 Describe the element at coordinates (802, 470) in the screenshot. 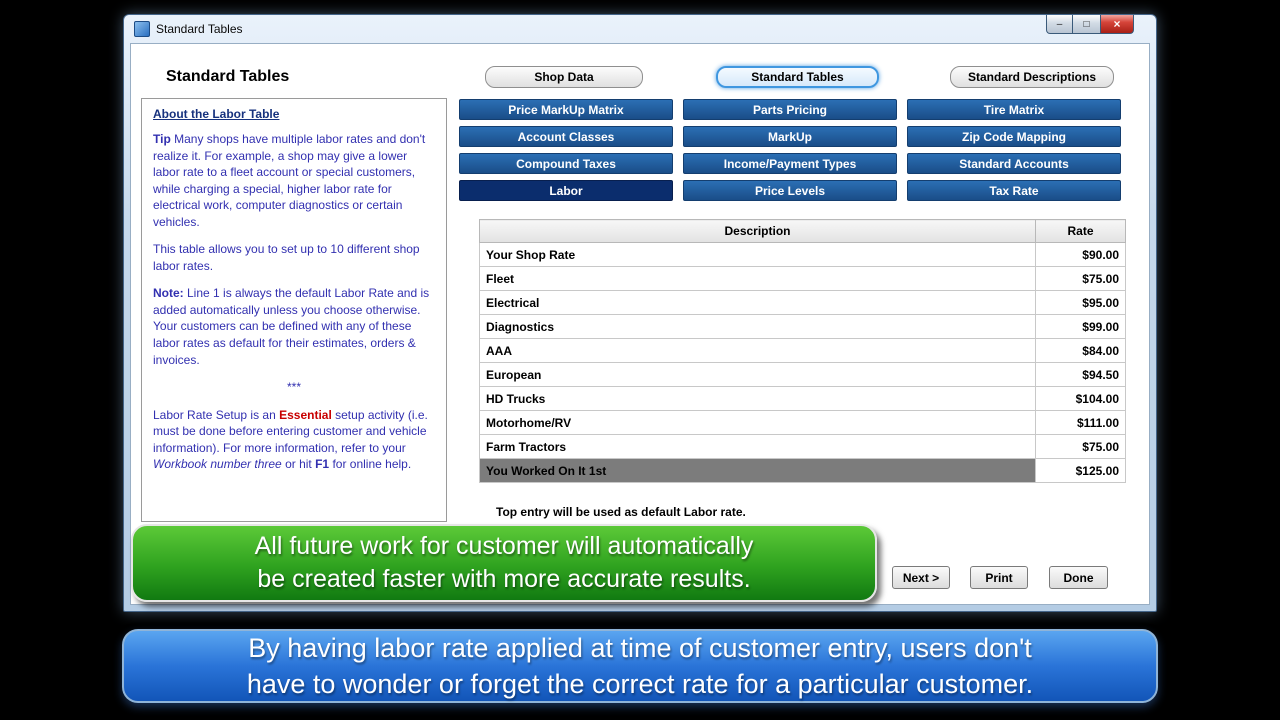

I see `table-row-selected: You Worked On It 1st $125.00` at that location.